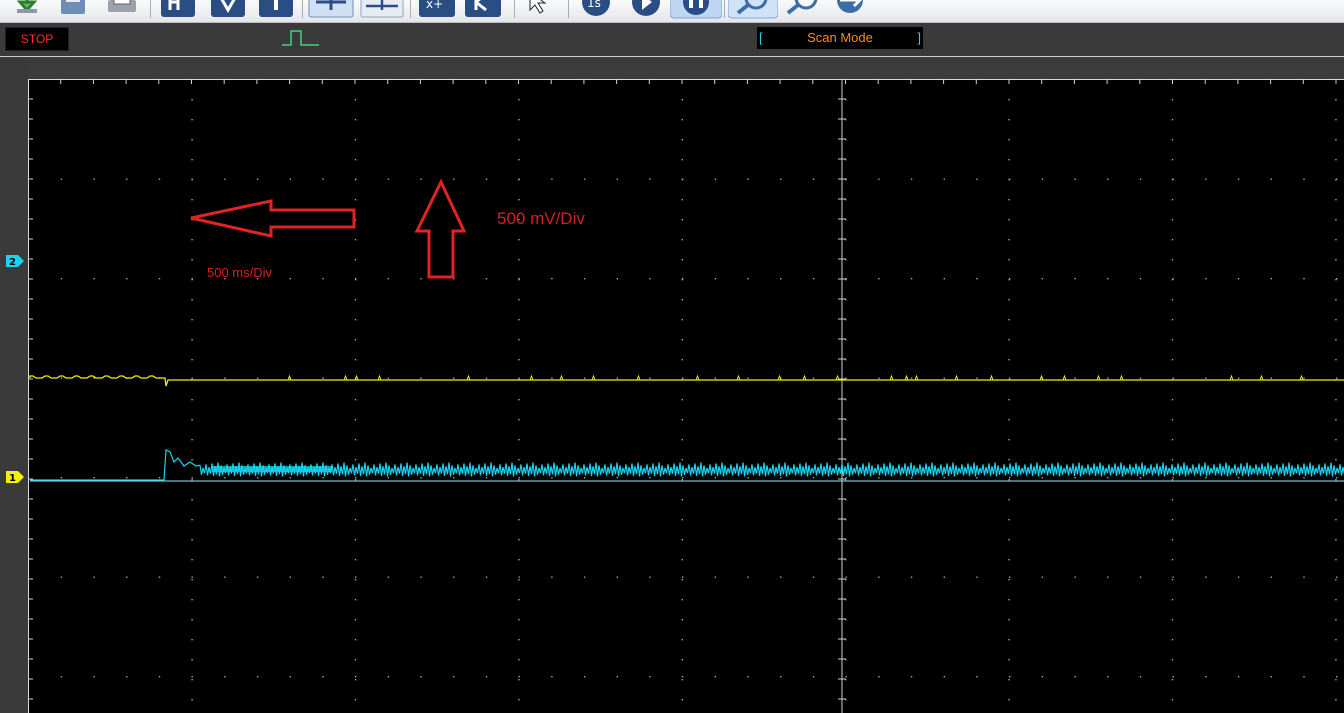 The width and height of the screenshot is (1344, 713). I want to click on left-arrow-annotation, so click(273, 218).